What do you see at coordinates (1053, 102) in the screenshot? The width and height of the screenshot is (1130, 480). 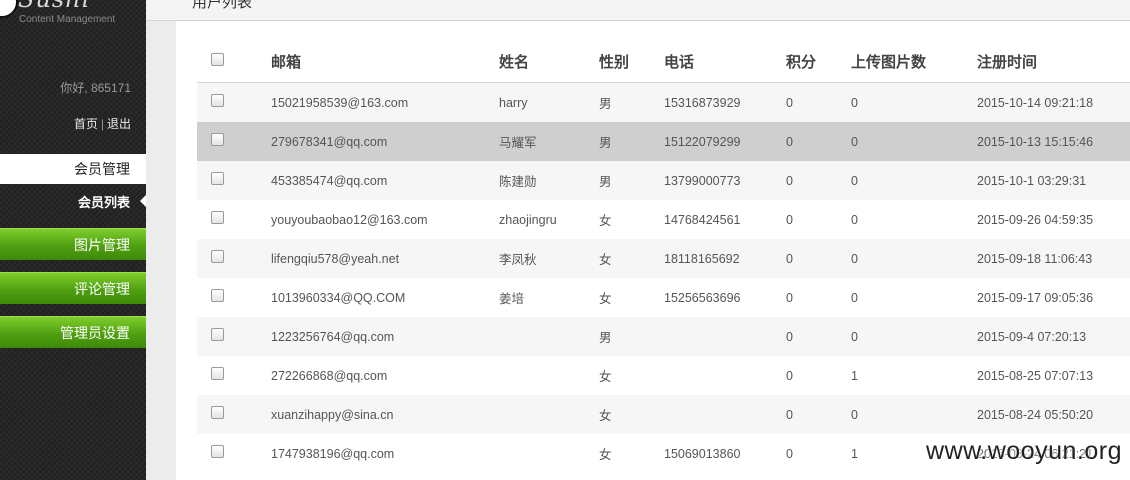 I see `cell-registered: 2015-10-14 09:21:18` at bounding box center [1053, 102].